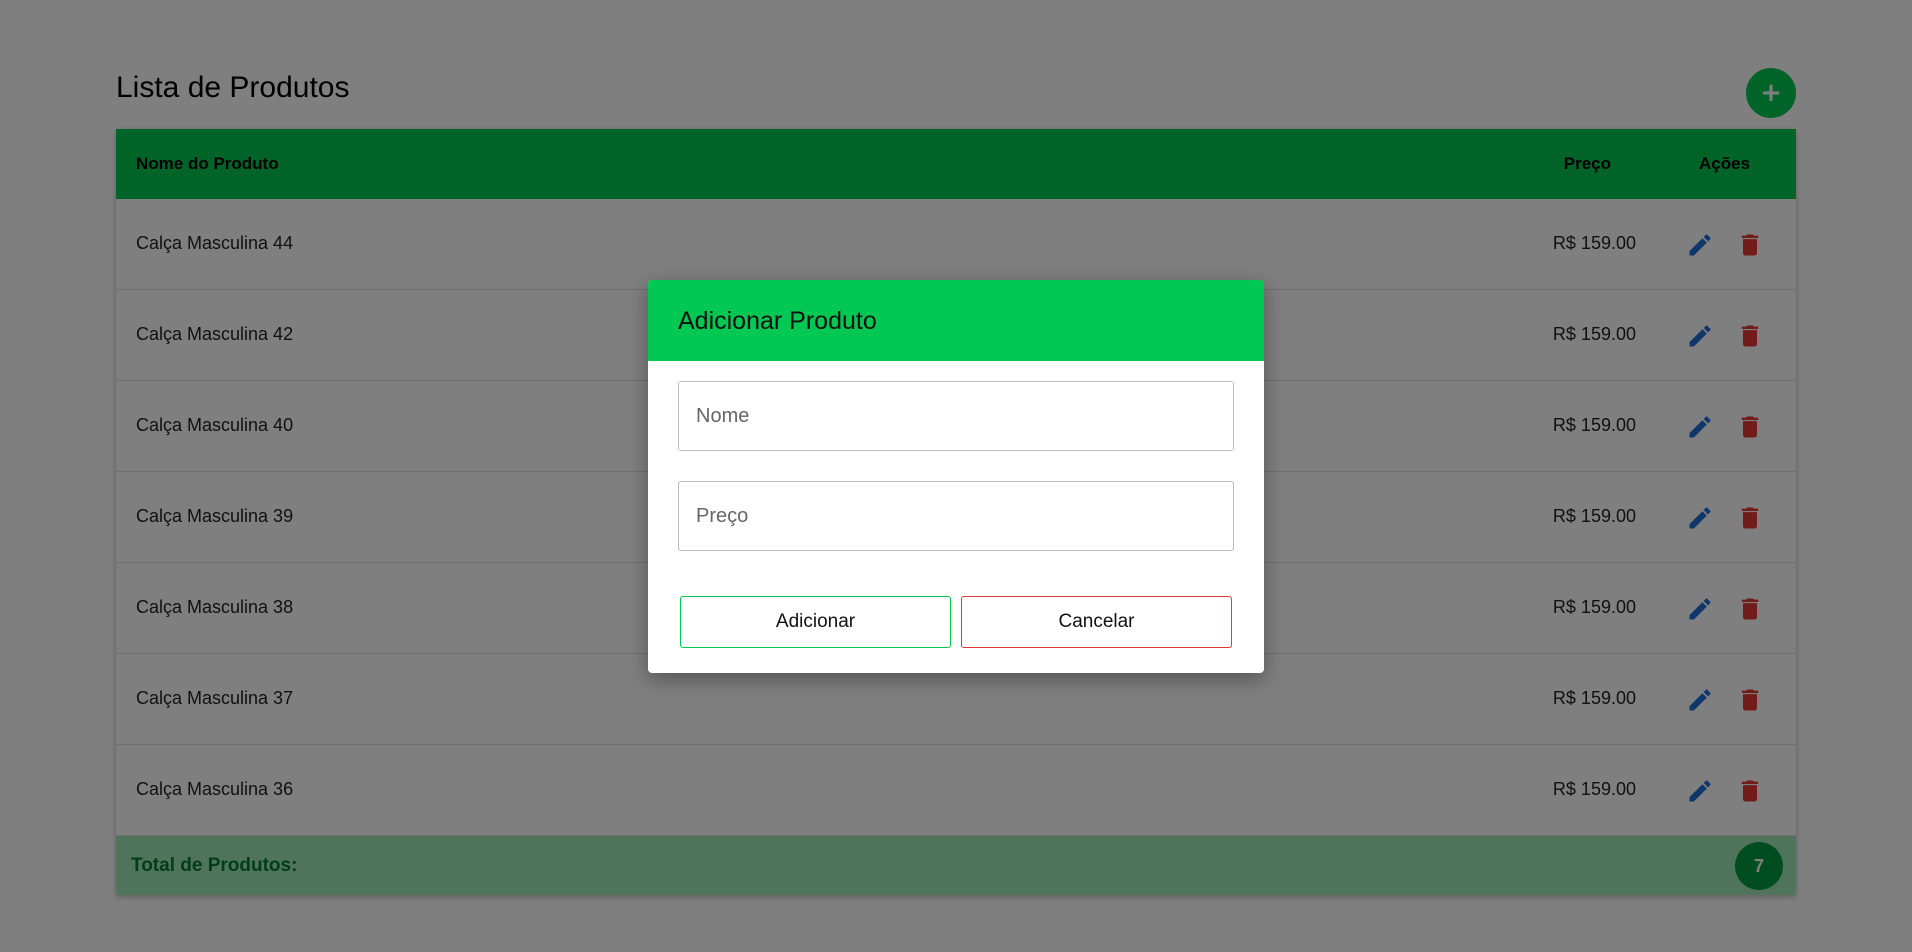 Image resolution: width=1912 pixels, height=952 pixels. I want to click on cancel-button: Cancelar, so click(1096, 622).